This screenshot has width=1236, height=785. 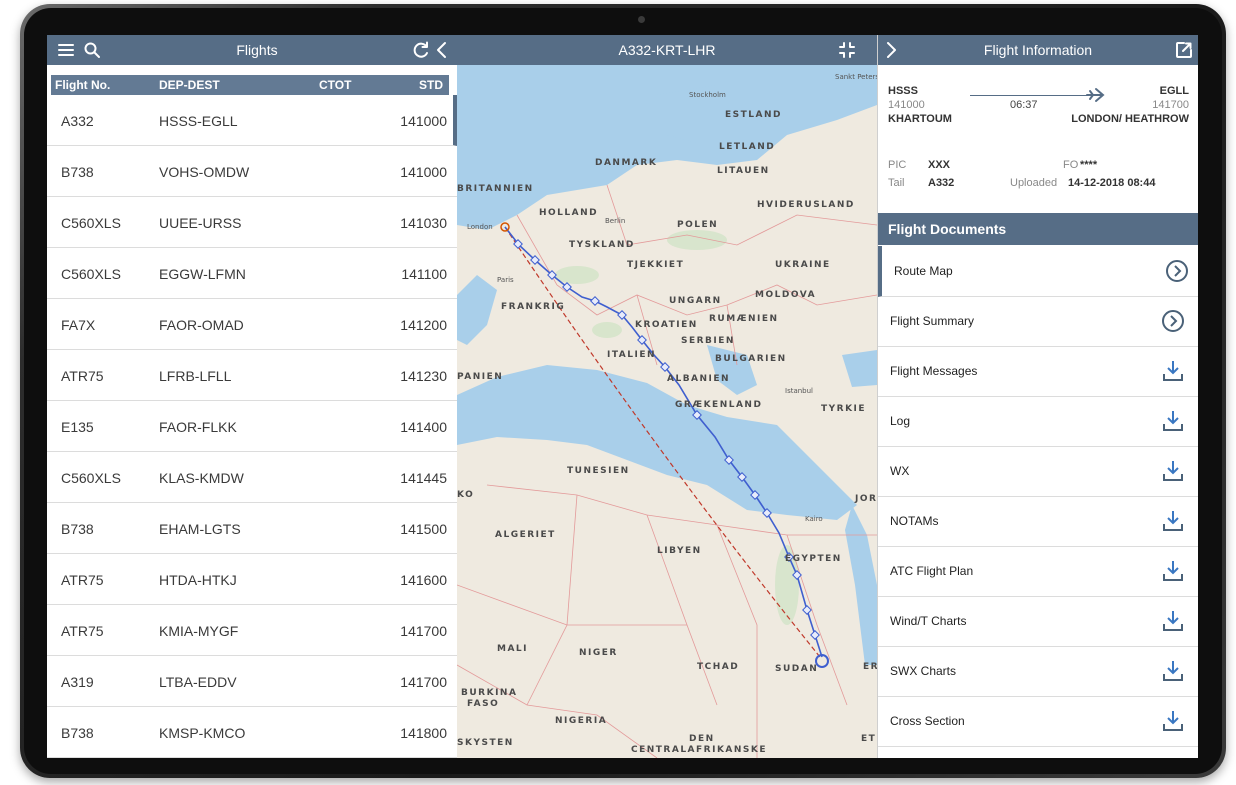 What do you see at coordinates (423, 478) in the screenshot?
I see `flight-std: 141445` at bounding box center [423, 478].